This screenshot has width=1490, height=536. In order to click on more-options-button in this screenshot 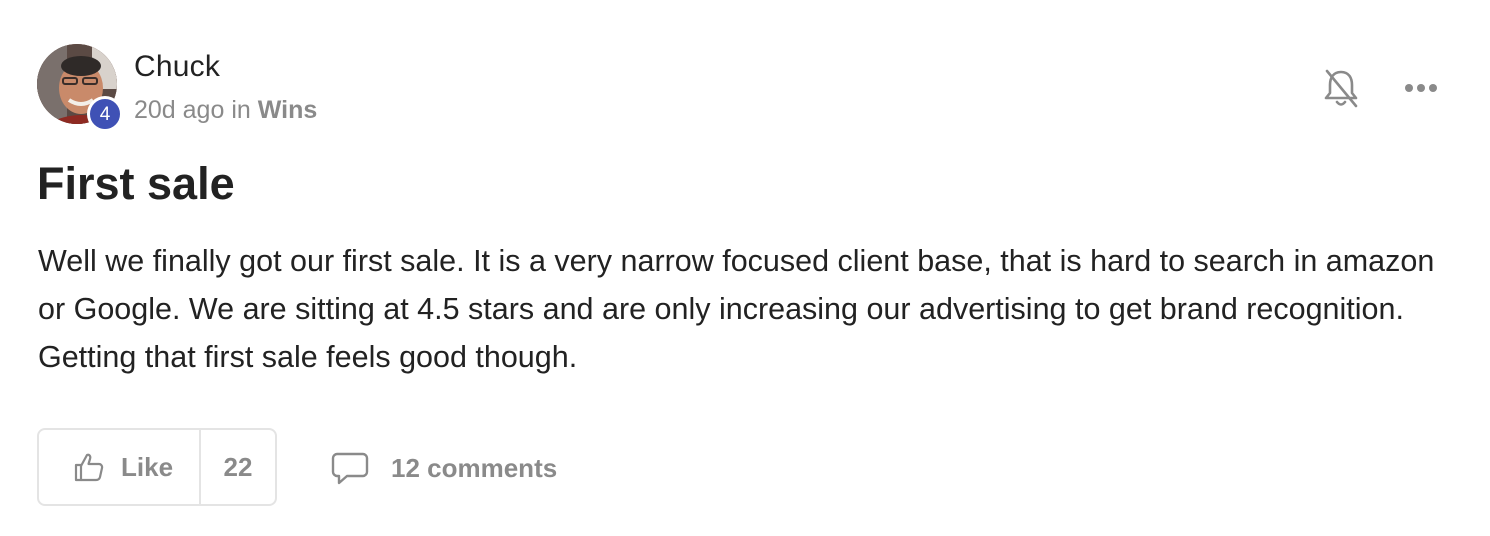, I will do `click(1421, 88)`.